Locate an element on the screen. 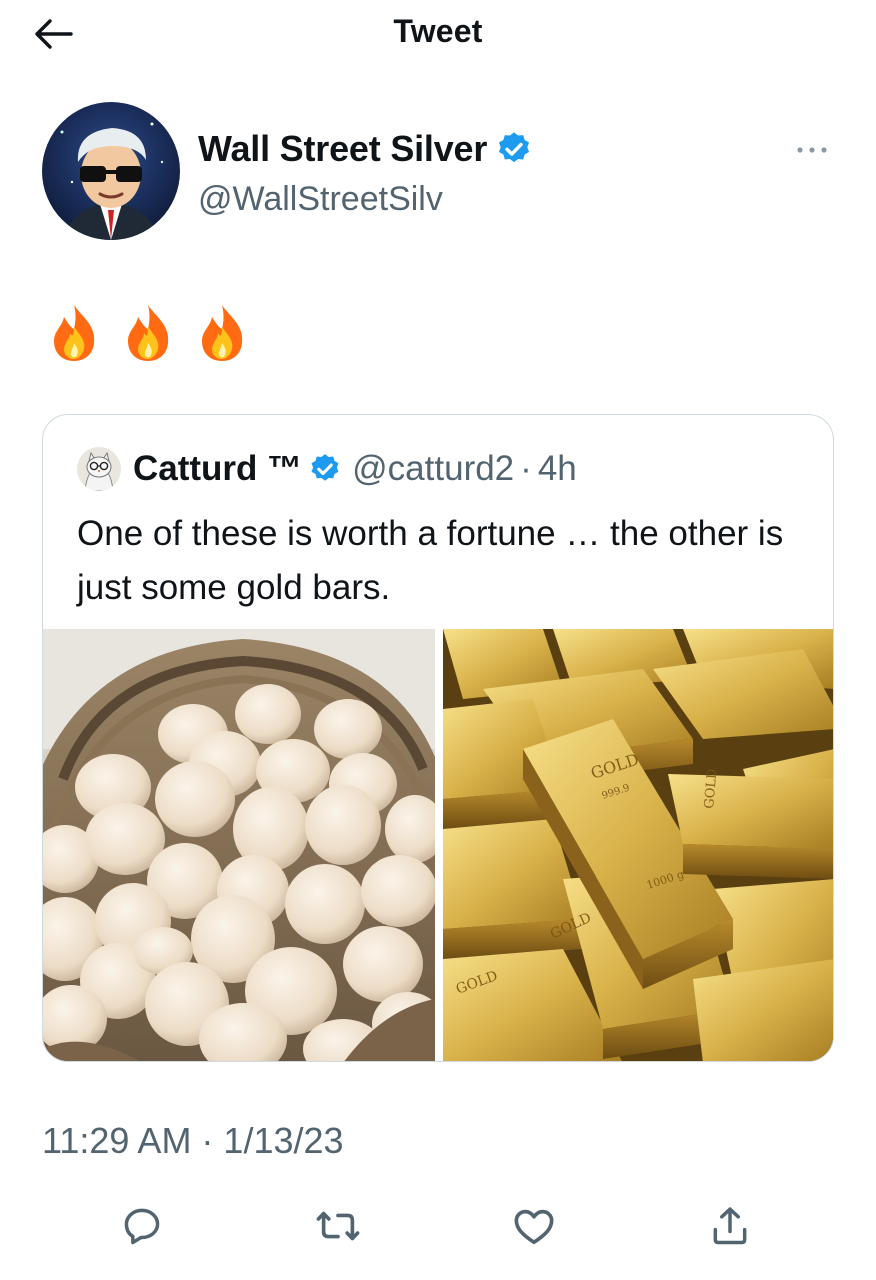 The image size is (876, 1280). cat-avatar-image is located at coordinates (99, 469).